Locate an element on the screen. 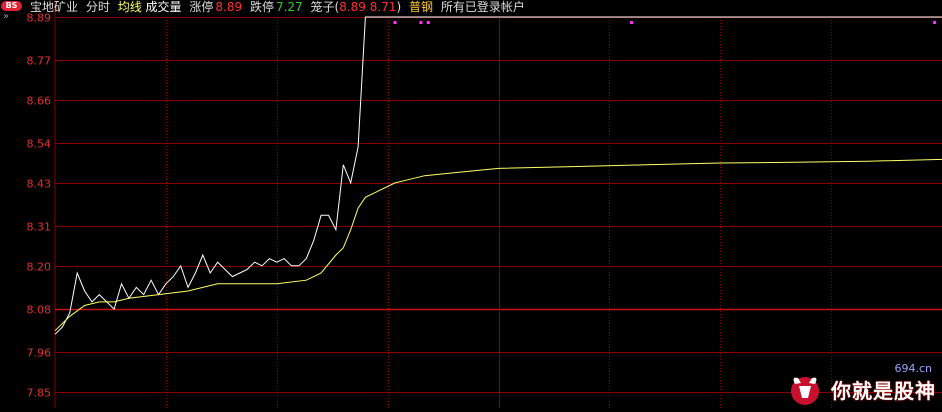 This screenshot has width=942, height=412. limit-down-label: 跌停 is located at coordinates (261, 7).